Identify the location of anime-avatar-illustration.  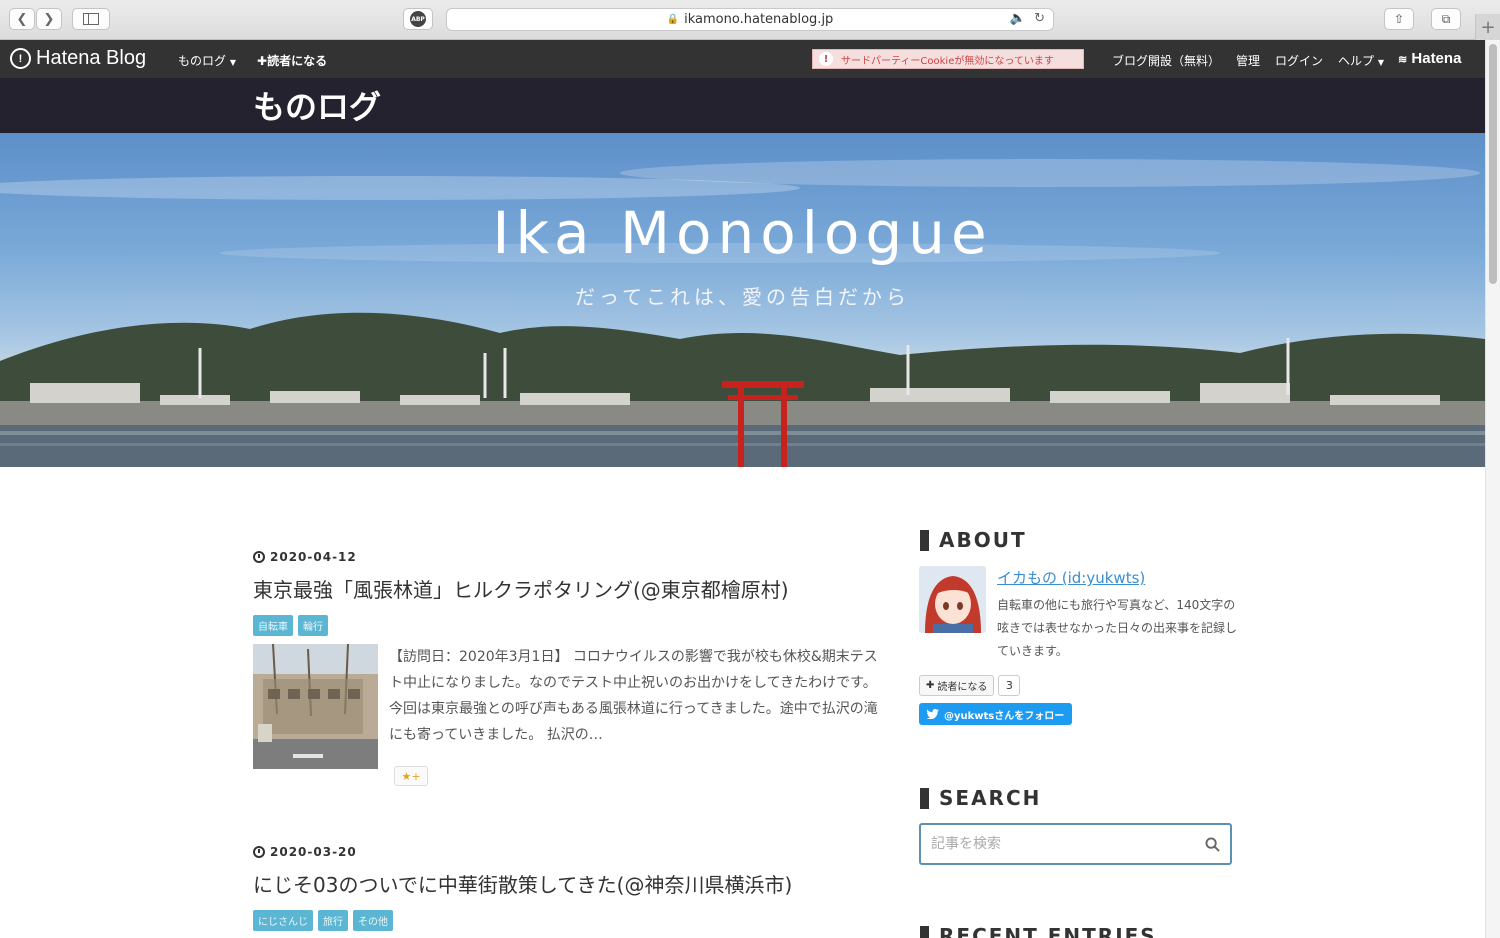
(952, 599).